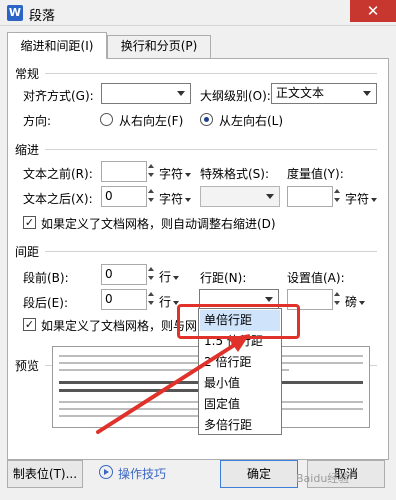  I want to click on red-arrow-annotation, so click(173, 384).